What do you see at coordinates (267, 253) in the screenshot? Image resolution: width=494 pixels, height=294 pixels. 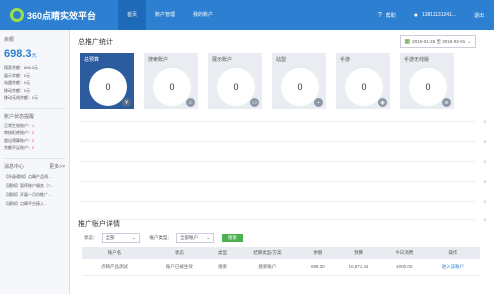 I see `col-settlement: 结算类型/方案` at bounding box center [267, 253].